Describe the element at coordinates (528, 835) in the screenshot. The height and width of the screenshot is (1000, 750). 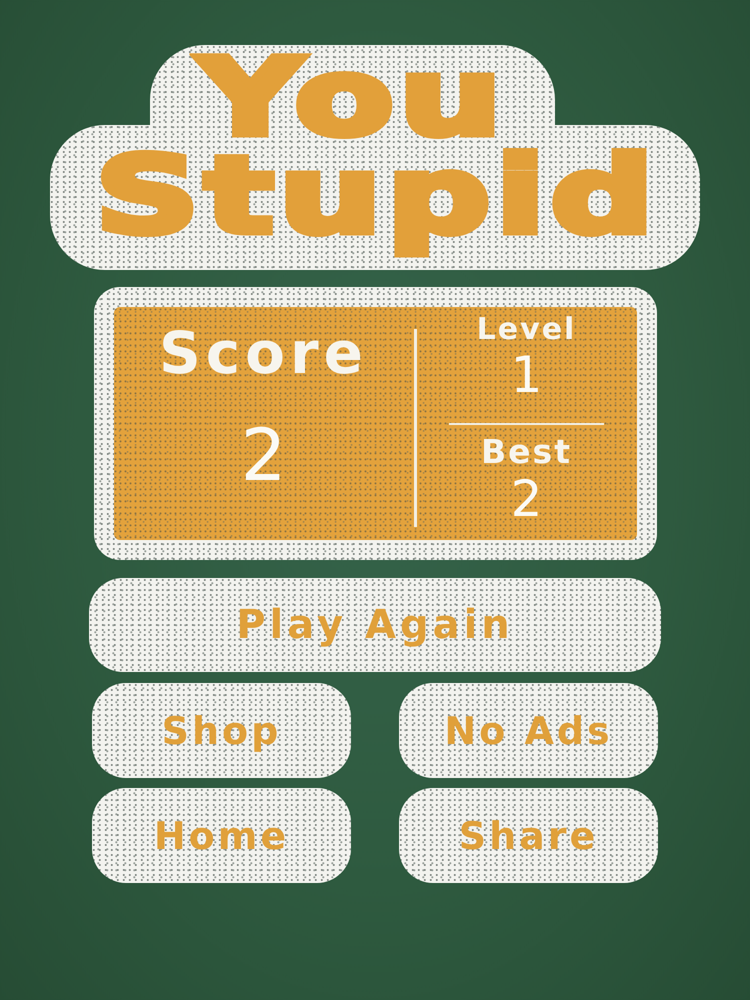
I see `menu-button: Share` at that location.